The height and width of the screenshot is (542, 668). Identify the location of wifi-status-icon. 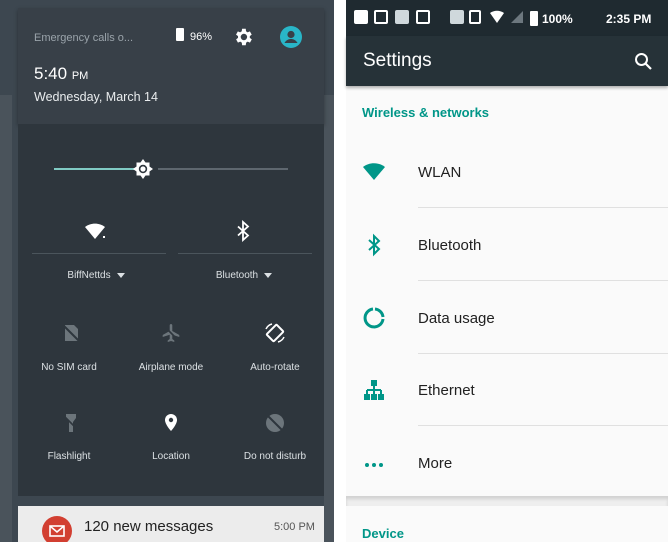
(497, 16).